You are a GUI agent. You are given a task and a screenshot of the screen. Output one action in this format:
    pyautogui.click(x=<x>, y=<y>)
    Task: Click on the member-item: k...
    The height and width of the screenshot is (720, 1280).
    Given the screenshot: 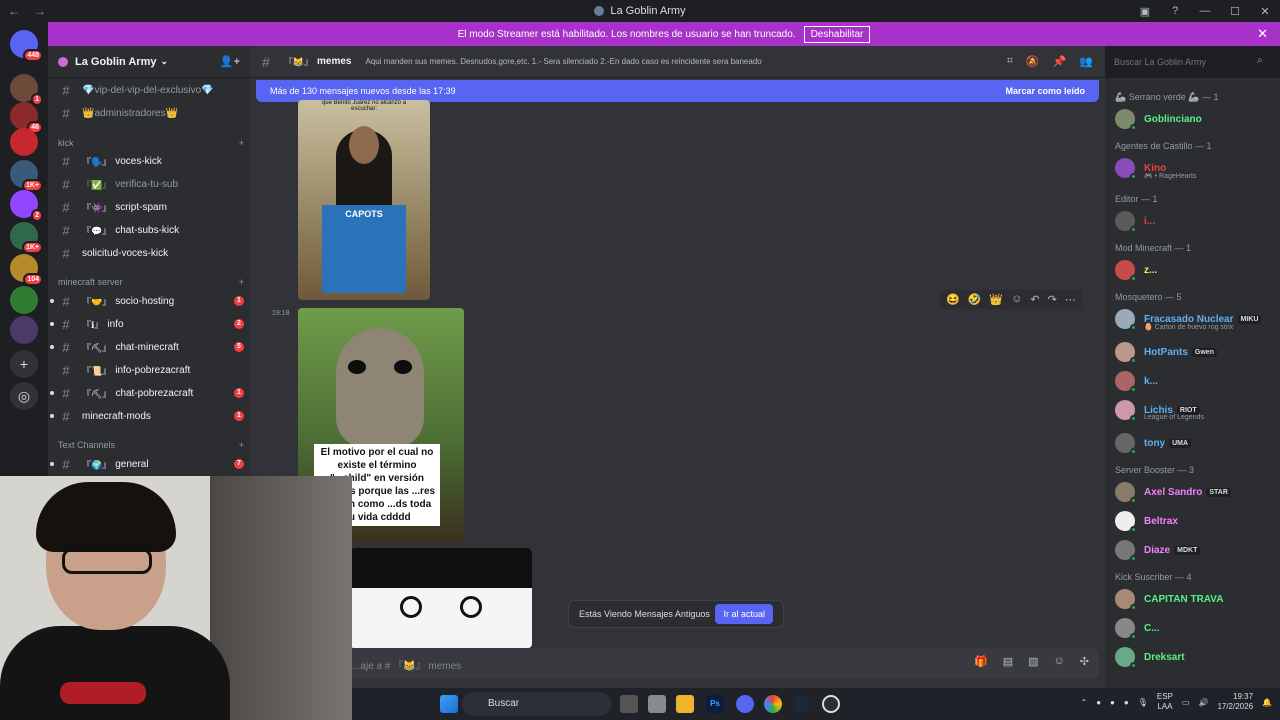 What is the action you would take?
    pyautogui.click(x=1195, y=381)
    